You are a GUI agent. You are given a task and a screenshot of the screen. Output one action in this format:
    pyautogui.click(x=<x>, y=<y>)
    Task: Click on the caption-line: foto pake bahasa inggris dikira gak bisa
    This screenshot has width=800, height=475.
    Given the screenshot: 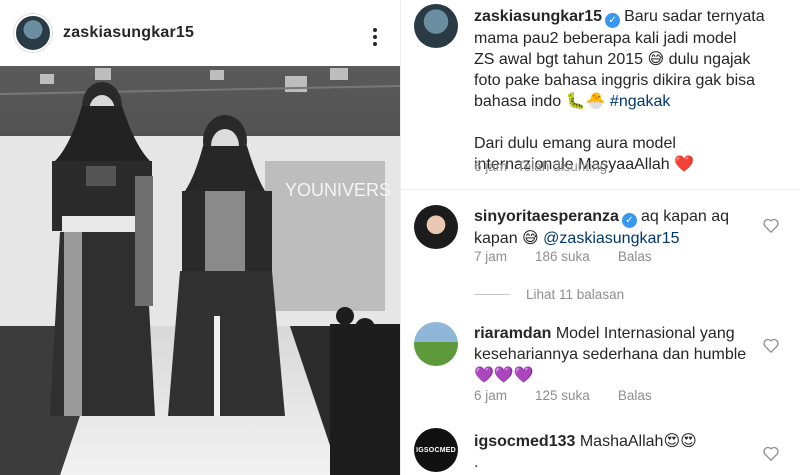 What is the action you would take?
    pyautogui.click(x=615, y=80)
    